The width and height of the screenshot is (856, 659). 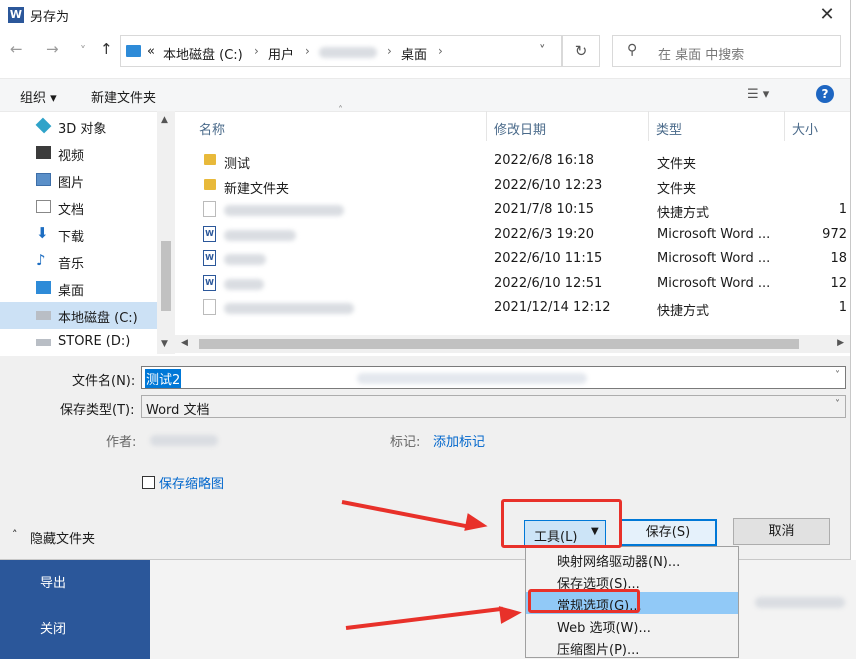 I want to click on file-date: 2021/12/14 12:12, so click(x=552, y=307).